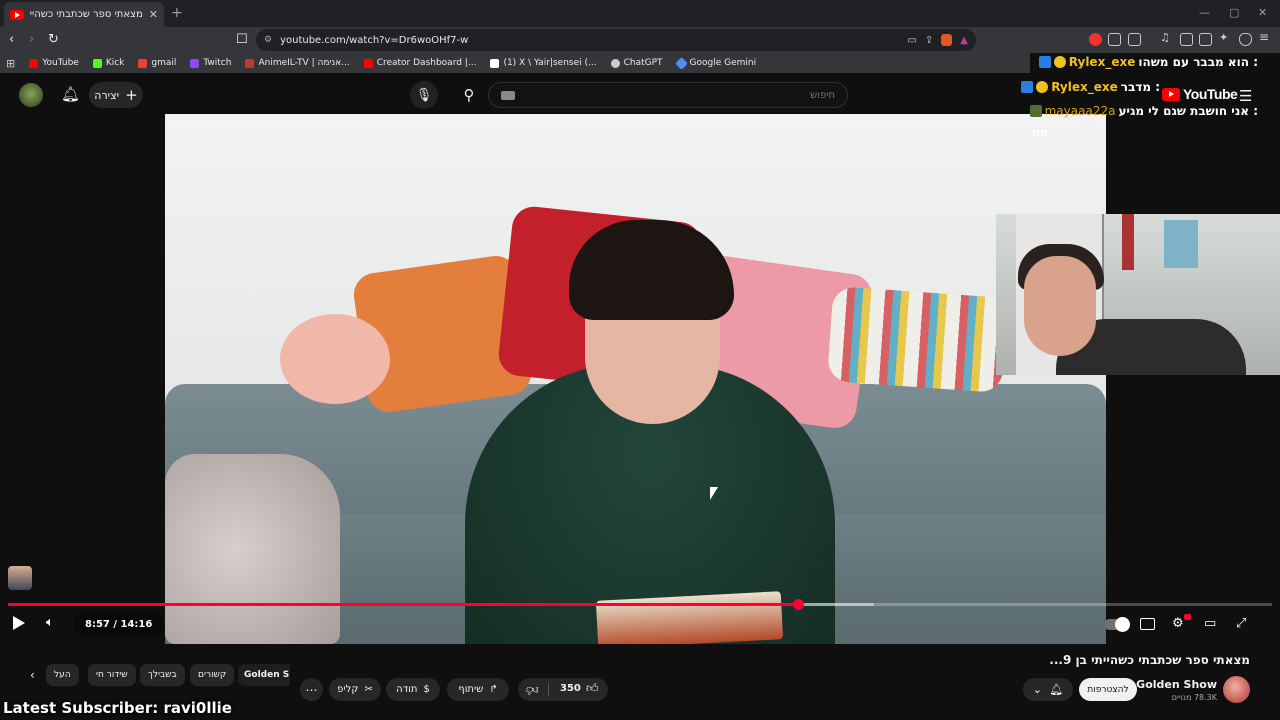 This screenshot has width=1280, height=720. Describe the element at coordinates (592, 688) in the screenshot. I see `like-icon: 👍︎` at that location.